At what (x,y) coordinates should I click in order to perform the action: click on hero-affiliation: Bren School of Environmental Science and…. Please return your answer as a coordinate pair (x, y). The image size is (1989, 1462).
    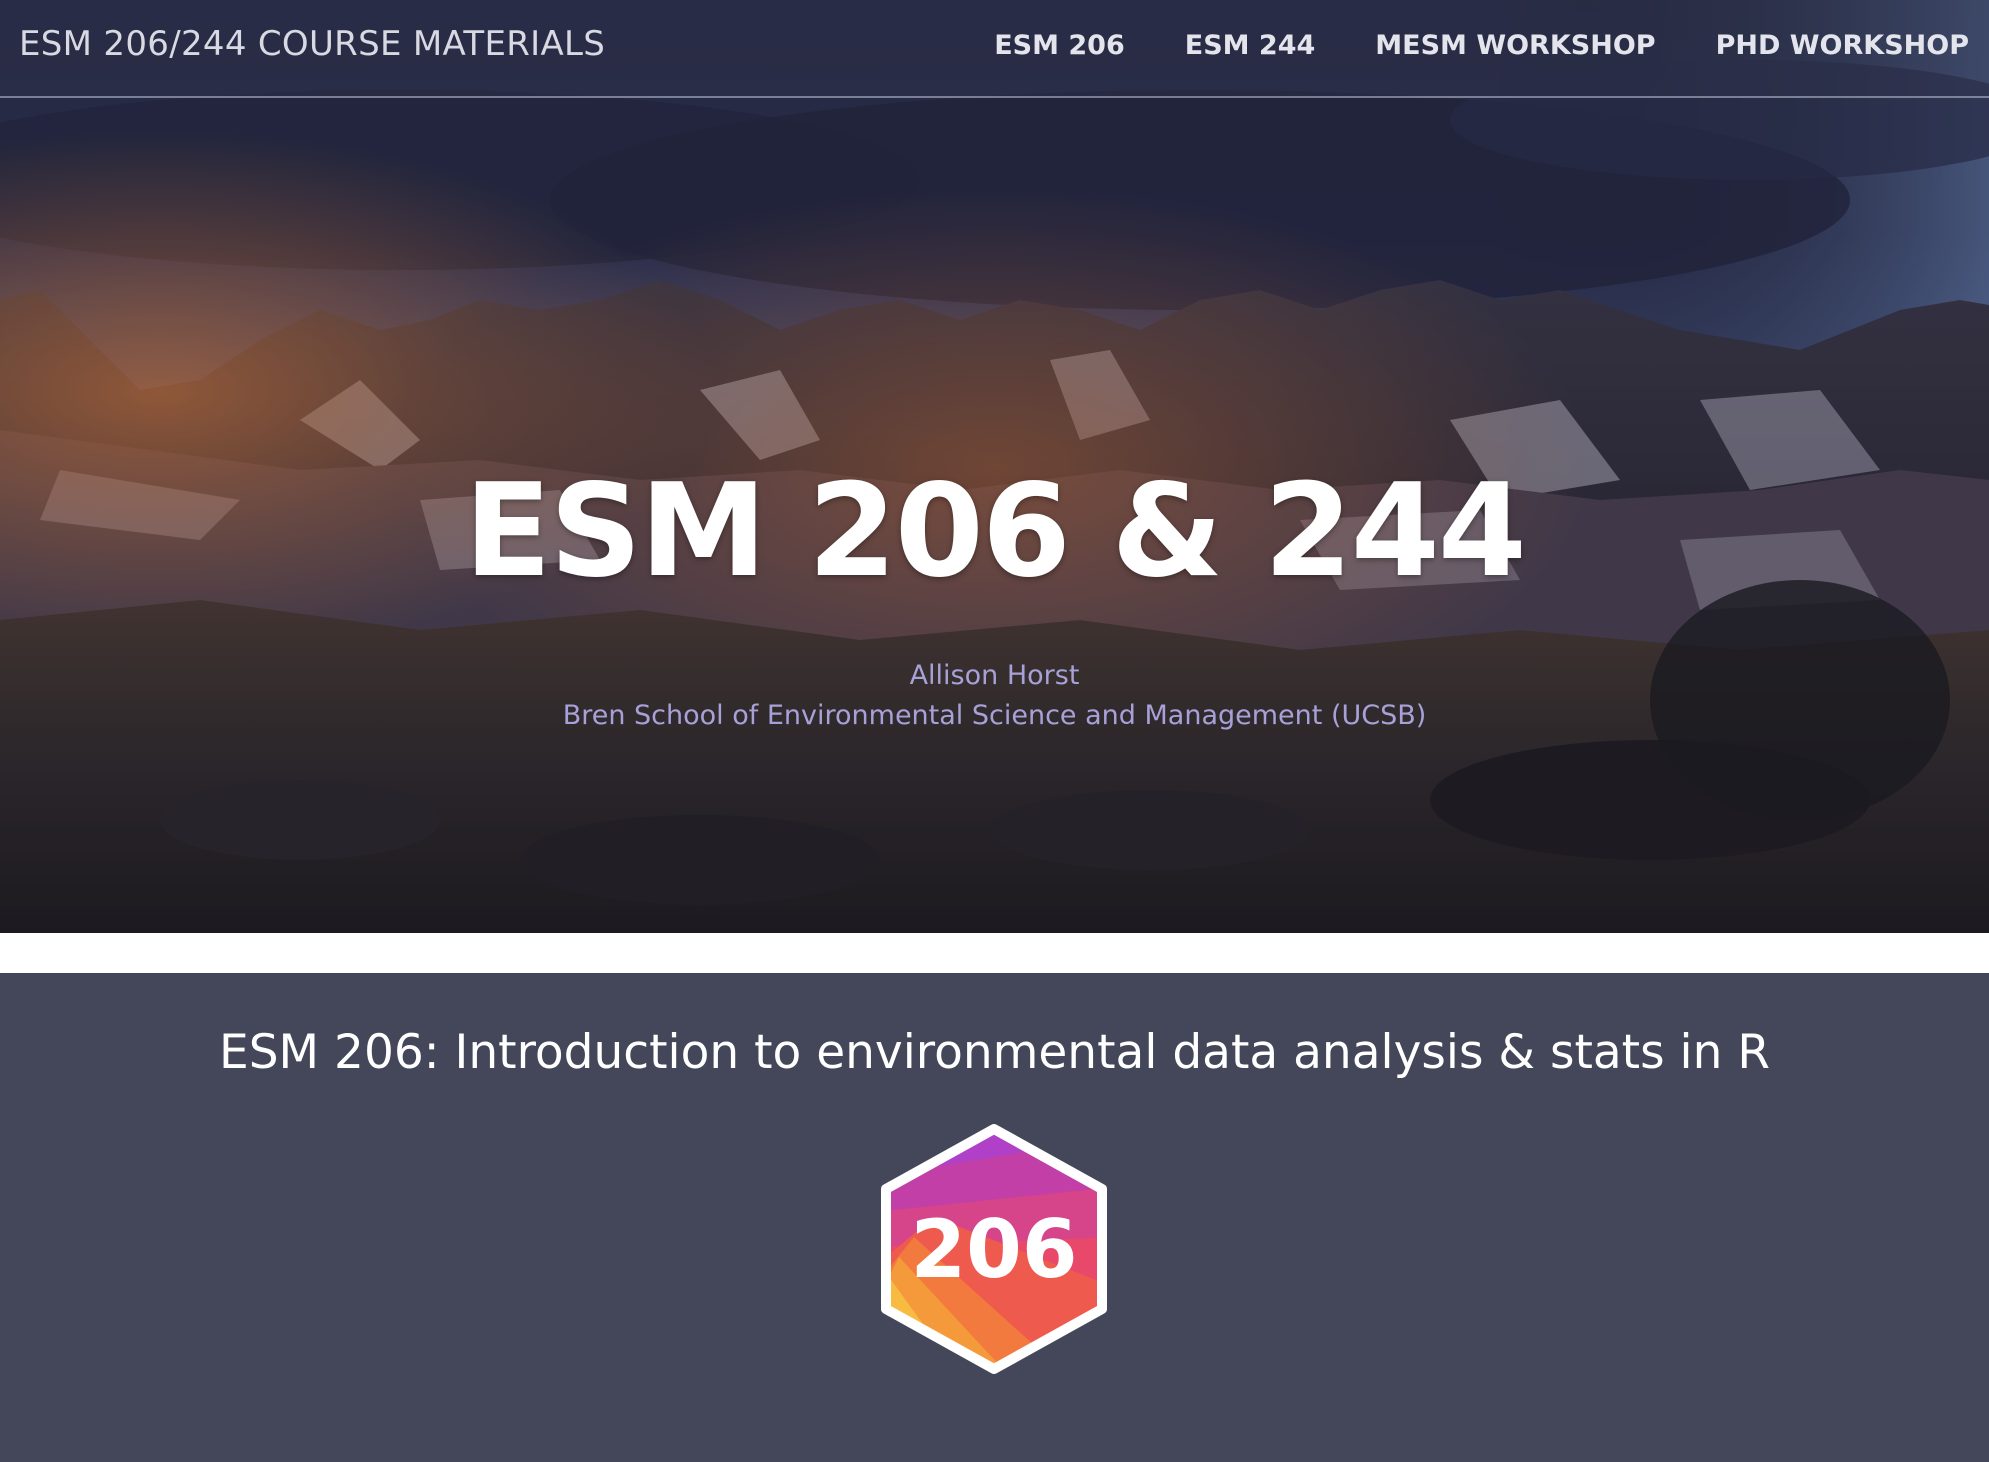
    Looking at the image, I should click on (994, 715).